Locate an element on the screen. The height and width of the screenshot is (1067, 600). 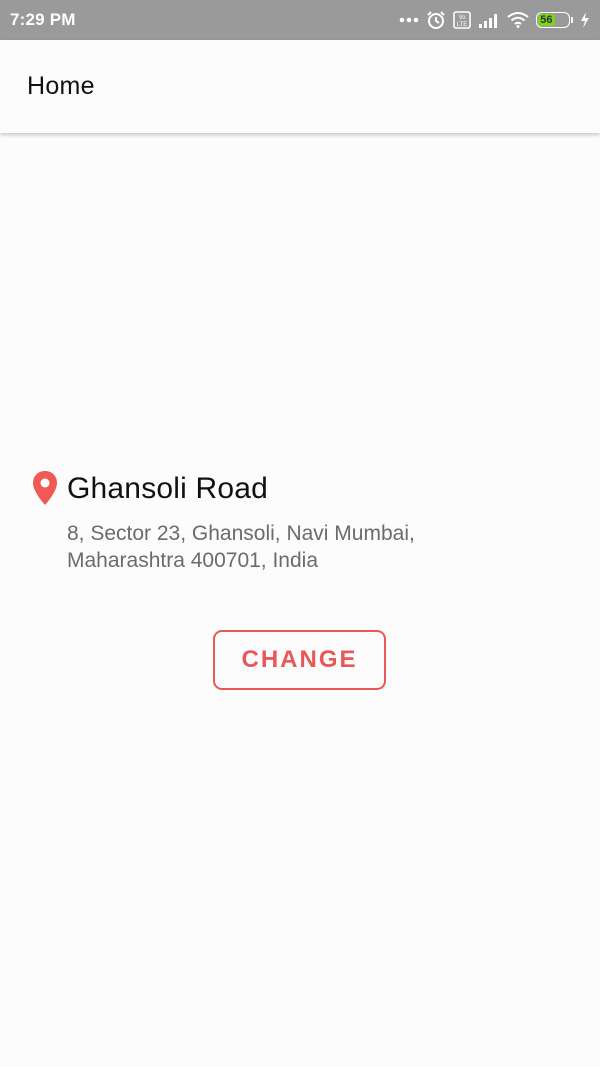
location-row: Ghansoli Road is located at coordinates (302, 489).